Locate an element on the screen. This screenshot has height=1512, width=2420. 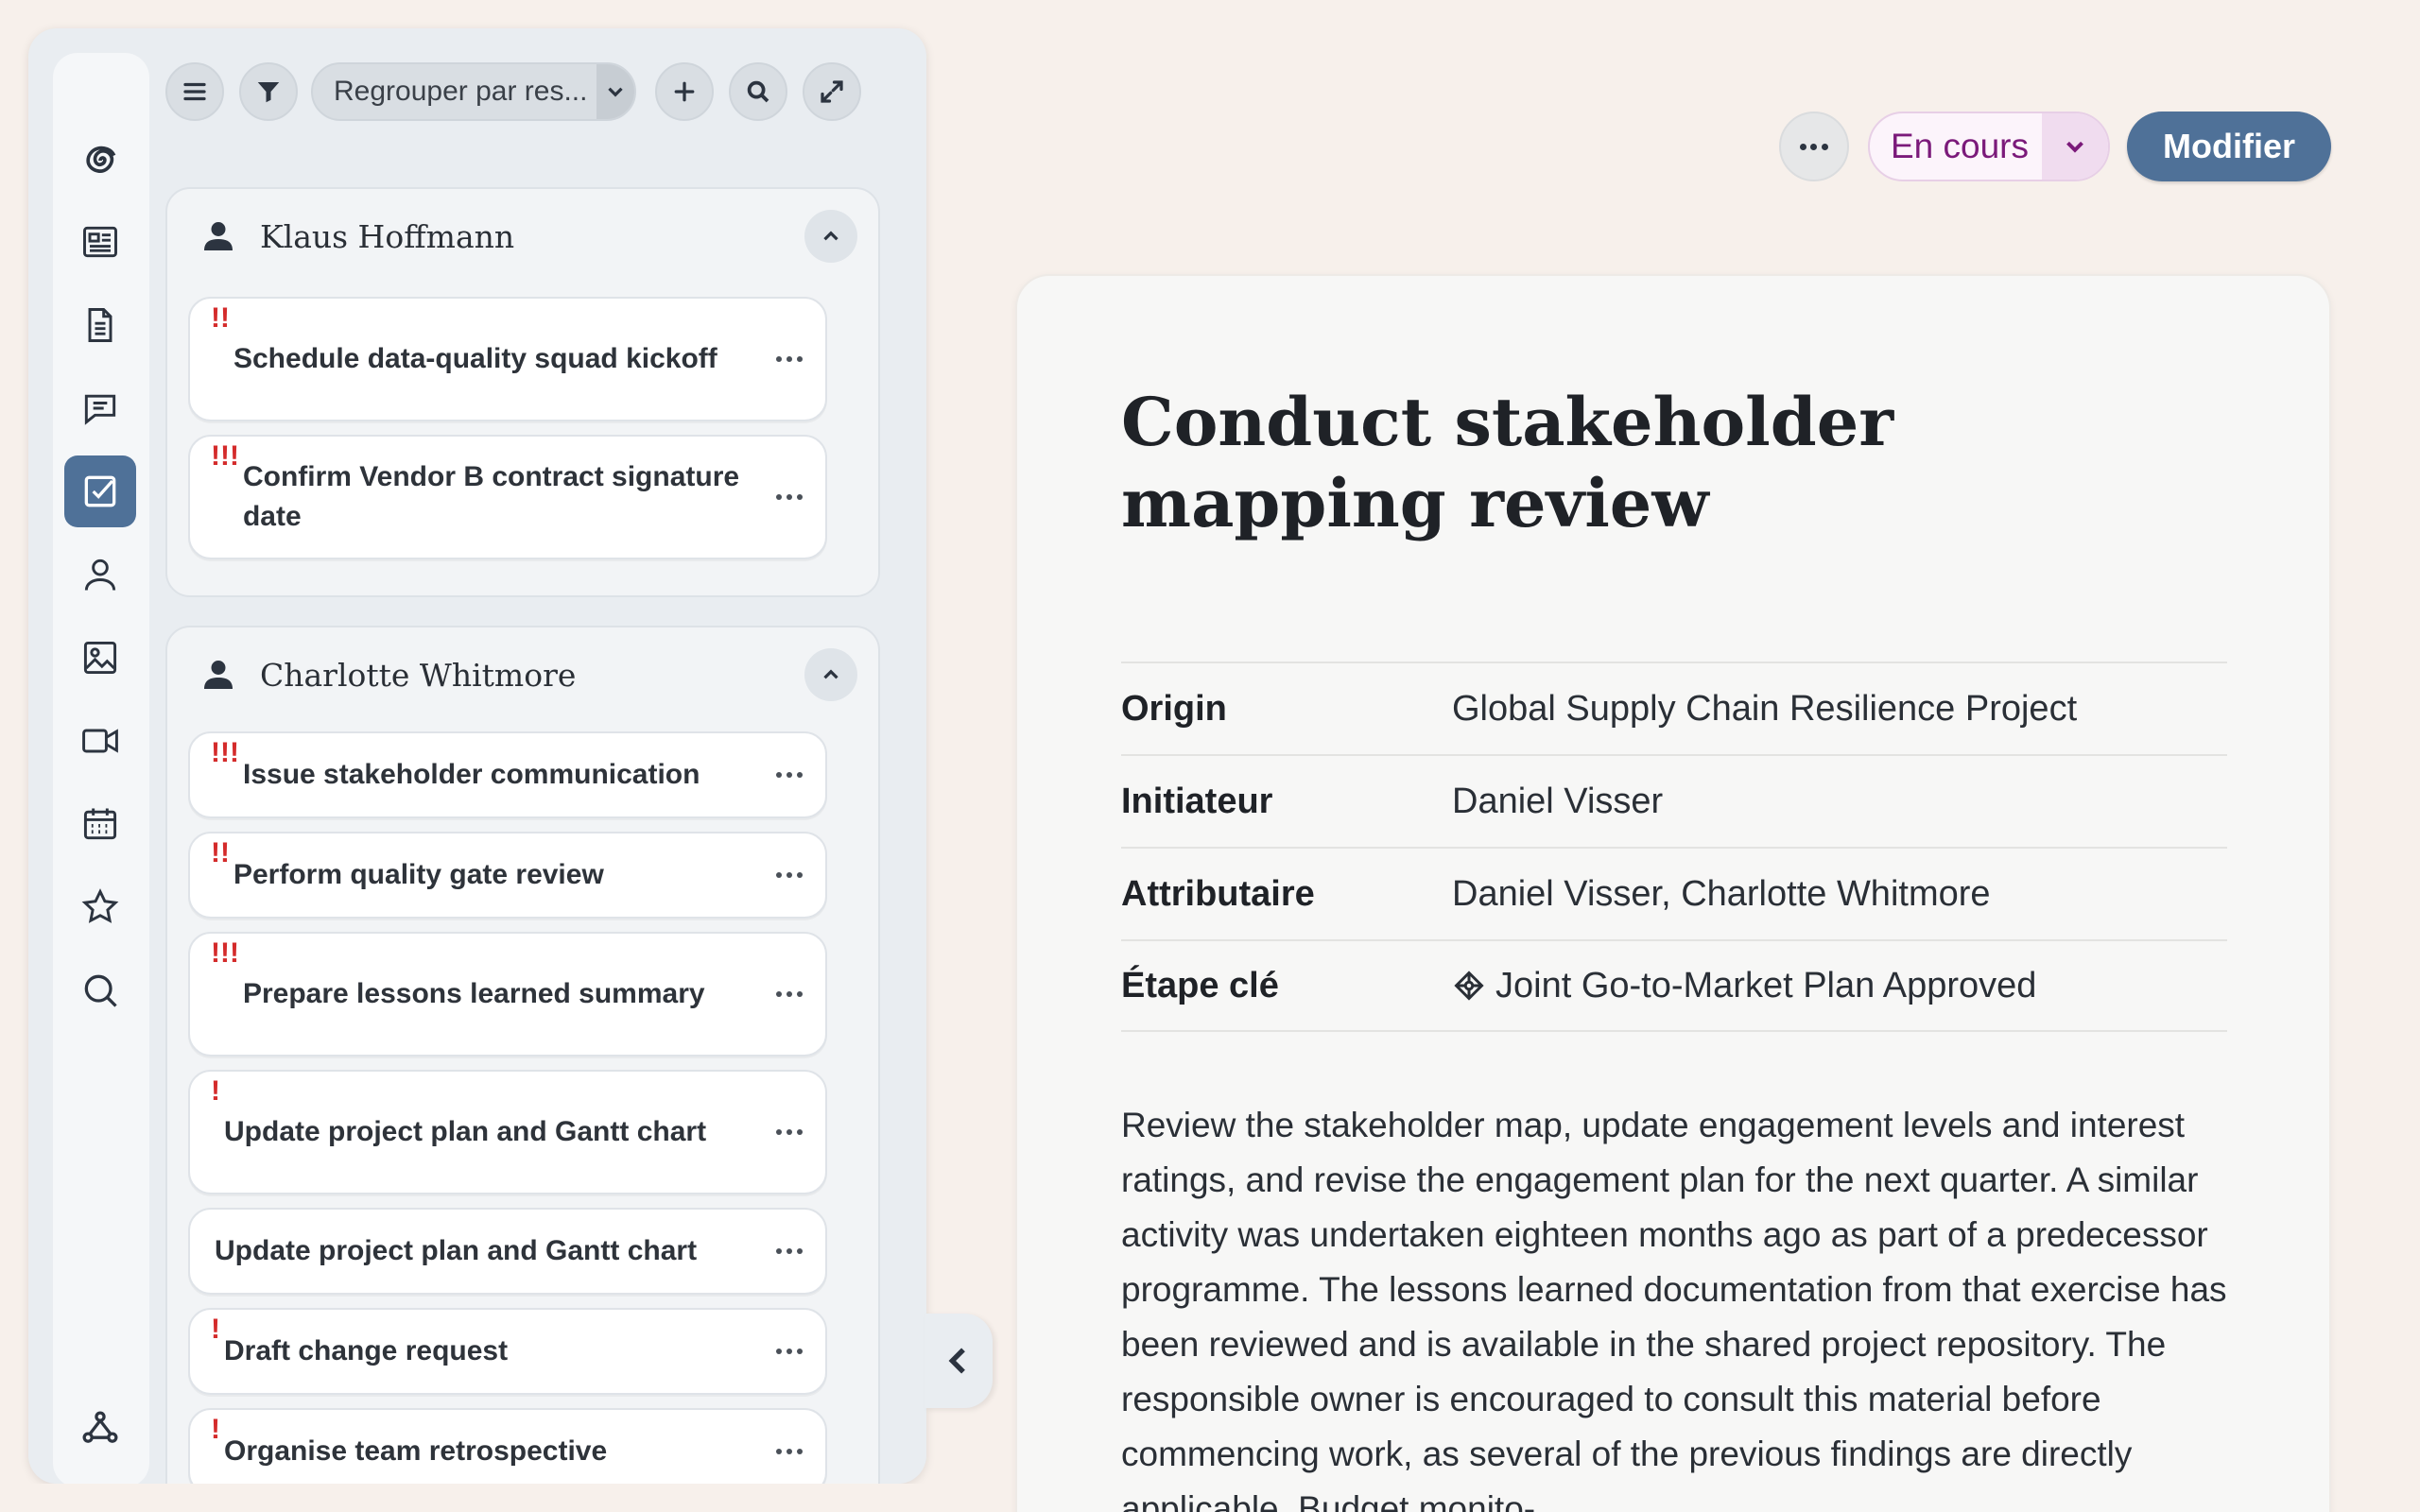
milestone-name: Joint Go-to-Market Plan Approved is located at coordinates (1766, 985).